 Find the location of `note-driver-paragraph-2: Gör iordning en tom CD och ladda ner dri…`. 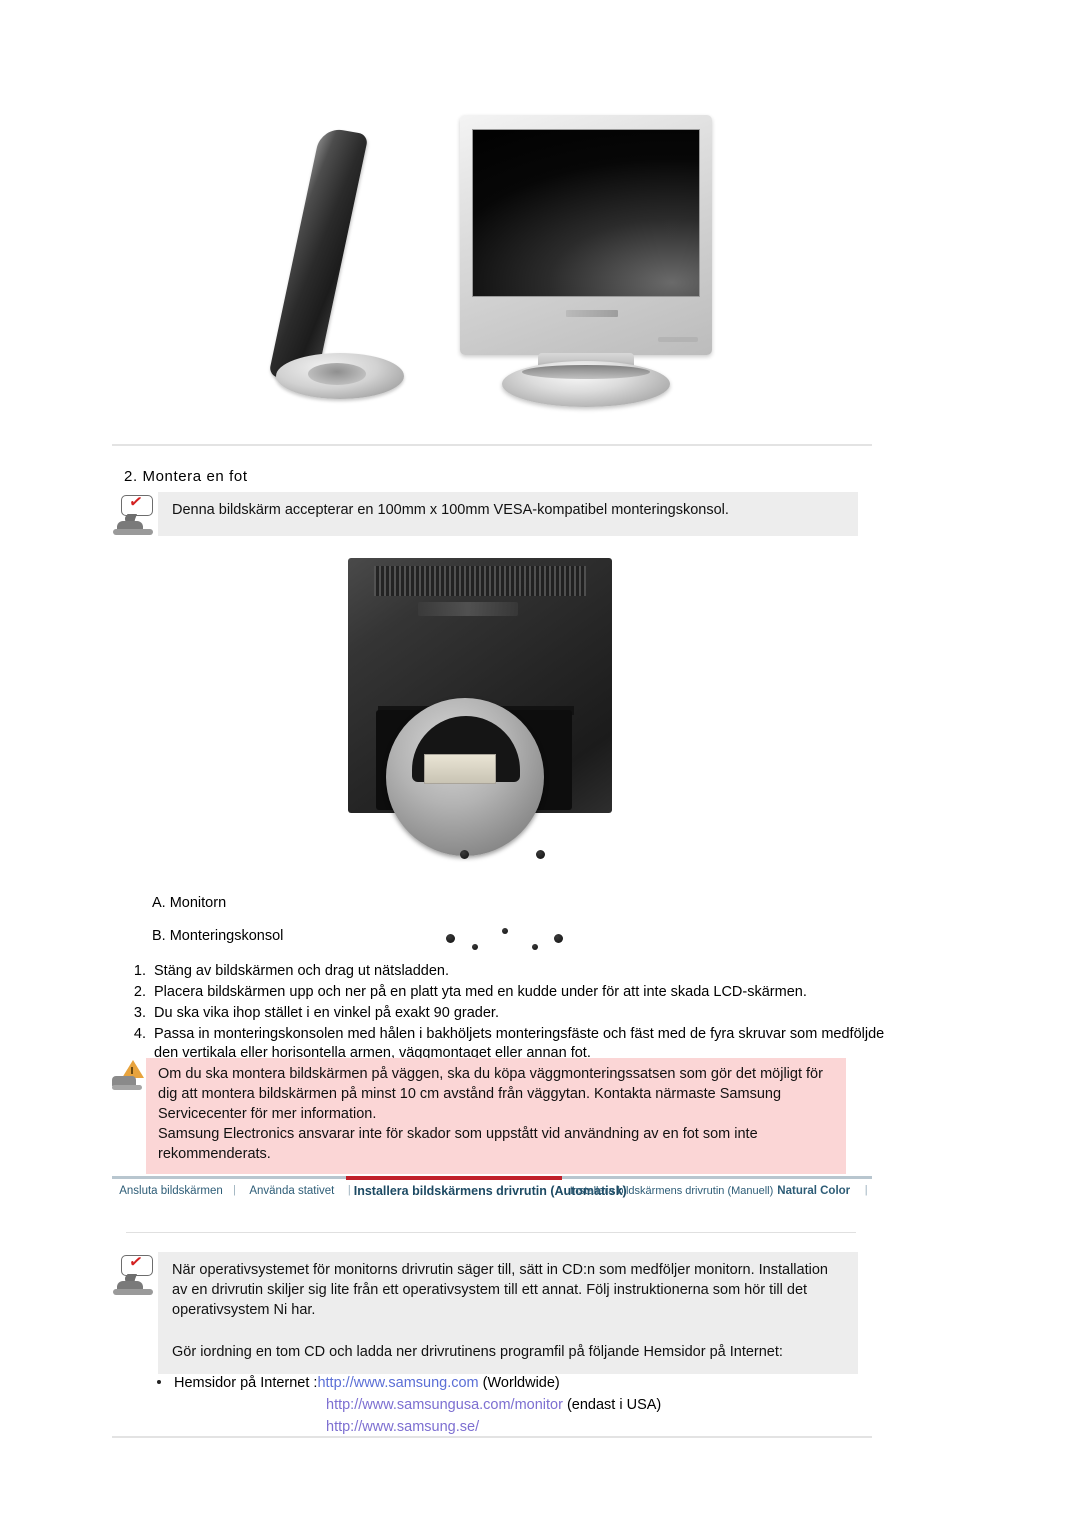

note-driver-paragraph-2: Gör iordning en tom CD och ladda ner dri… is located at coordinates (477, 1352).